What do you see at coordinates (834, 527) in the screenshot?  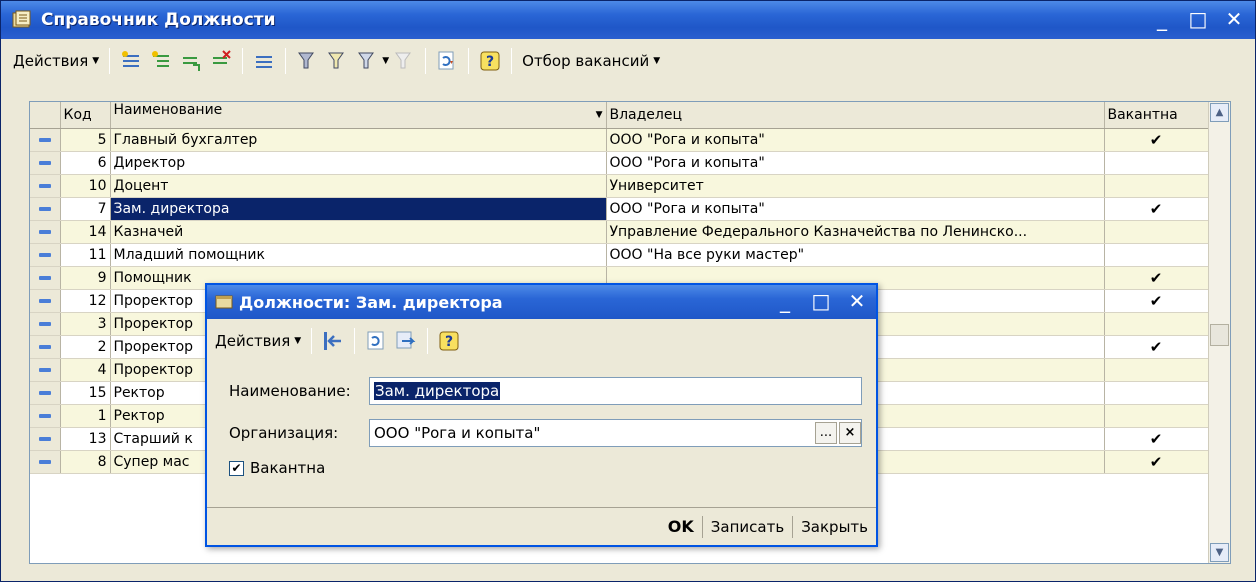 I see `close-dialog-button: Закрыть` at bounding box center [834, 527].